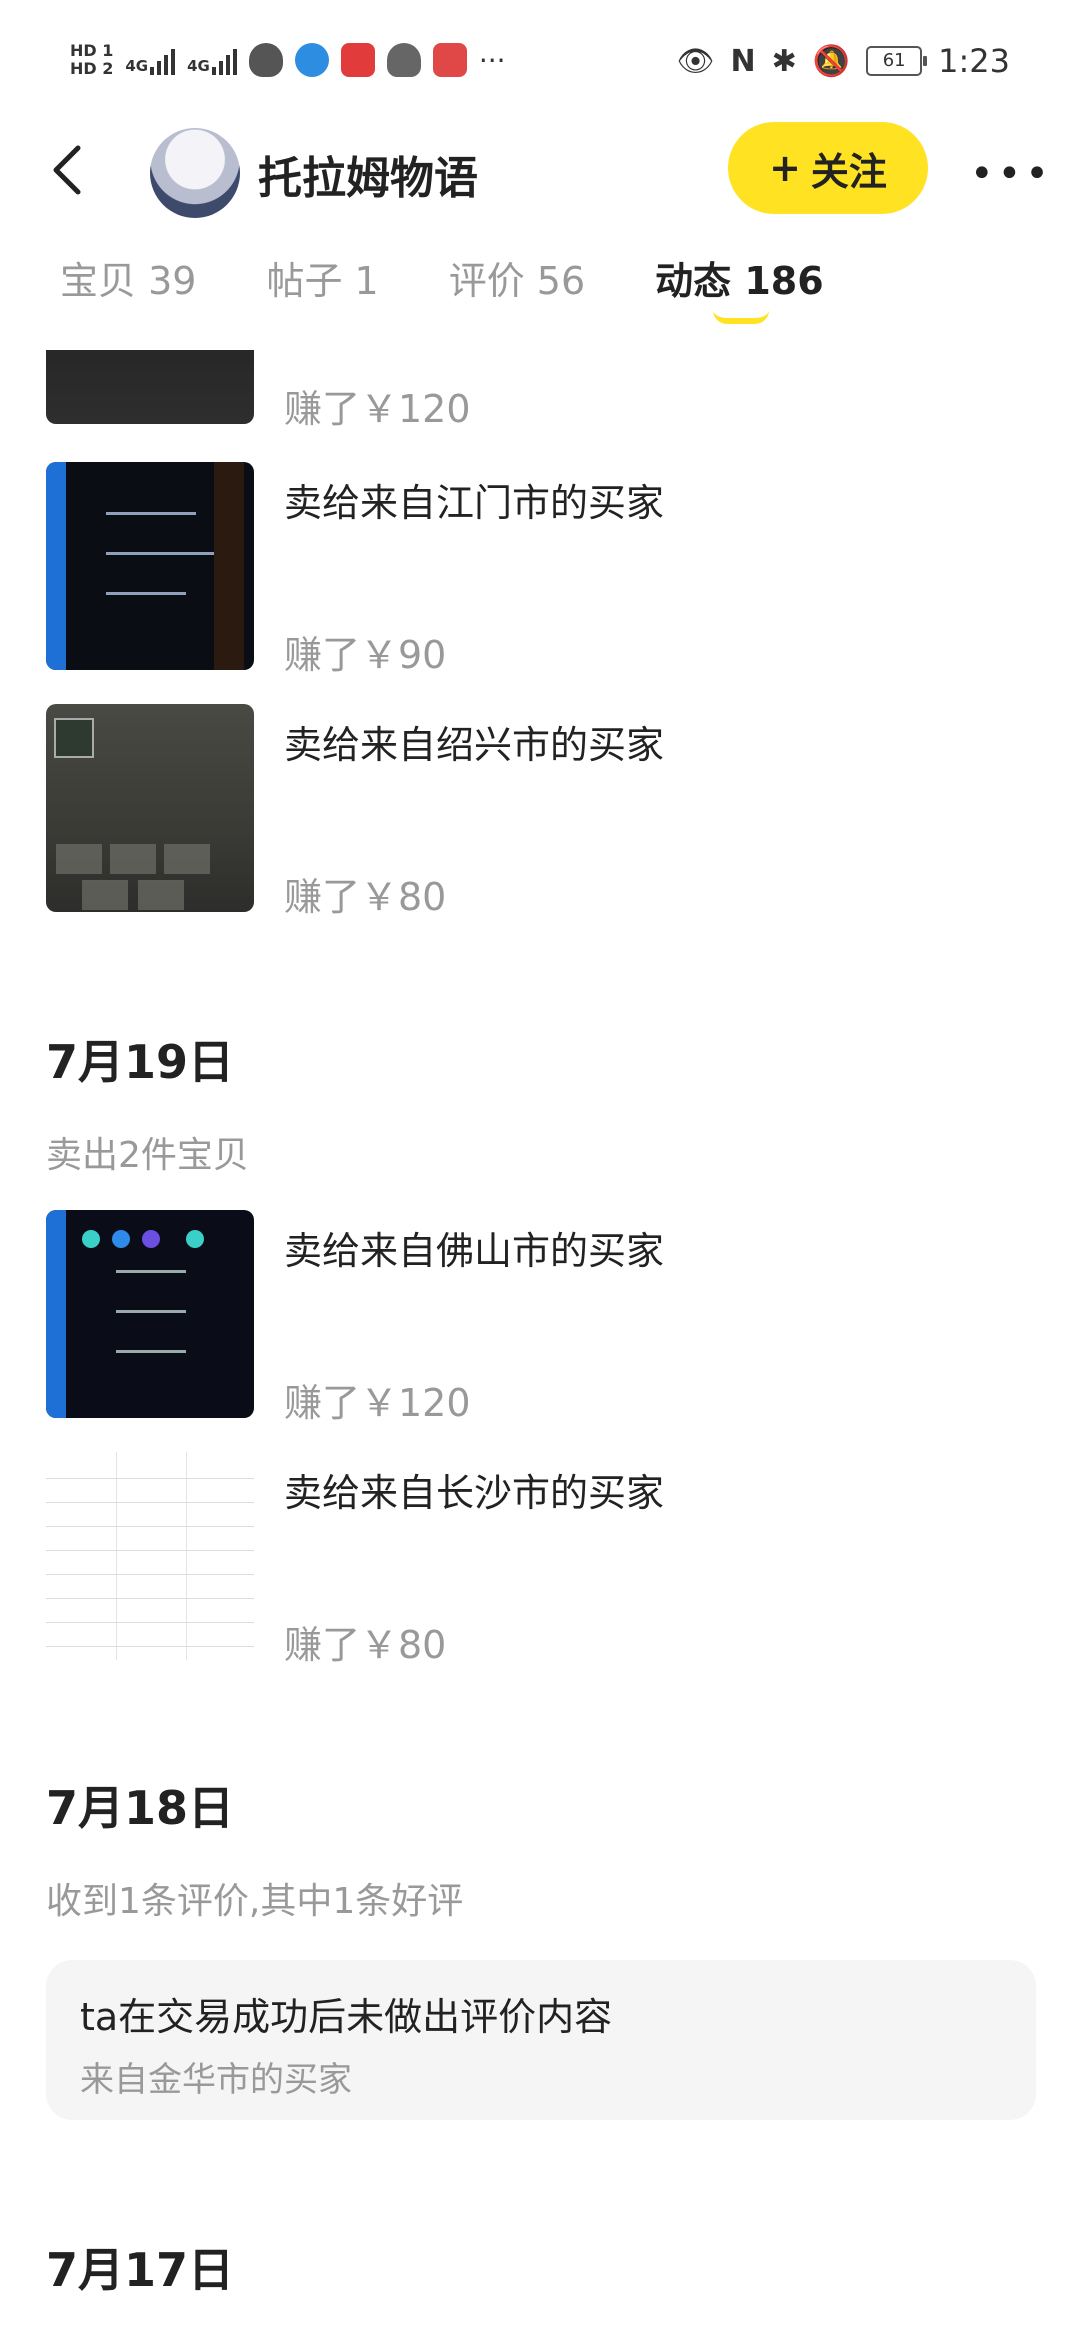  I want to click on hd-icon: HD 1 HD 2, so click(91, 60).